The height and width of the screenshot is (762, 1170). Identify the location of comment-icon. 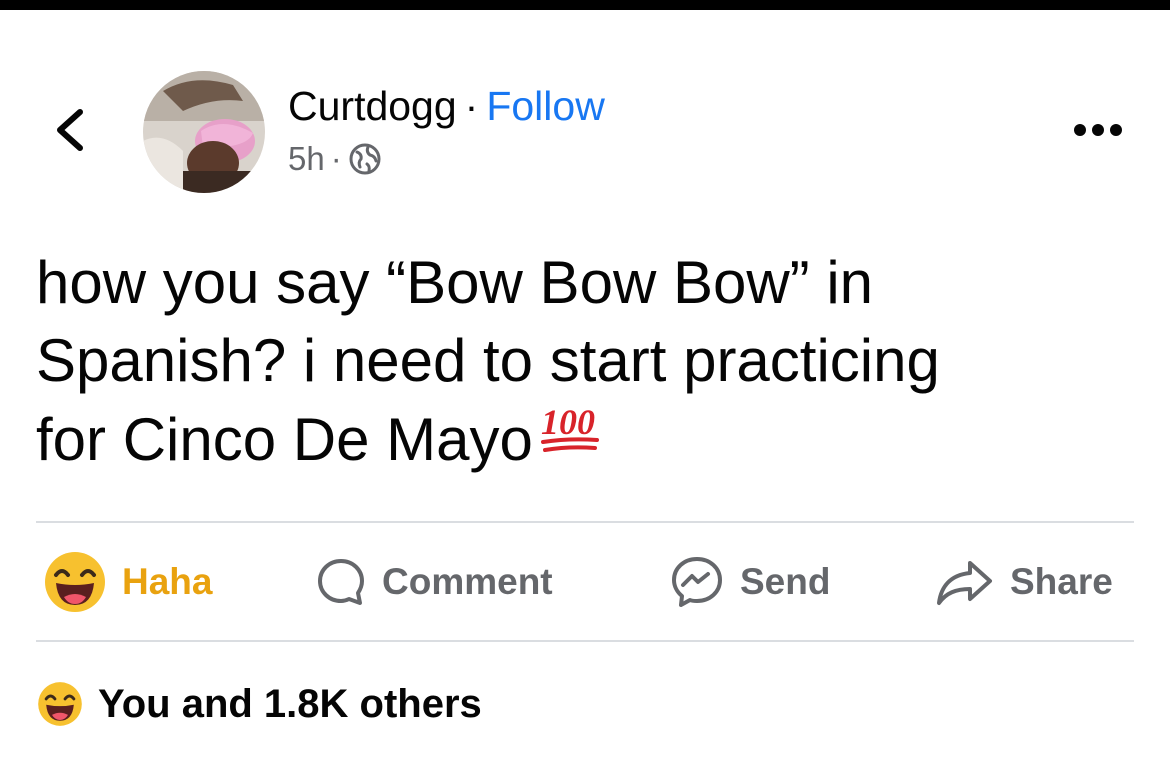
(341, 582).